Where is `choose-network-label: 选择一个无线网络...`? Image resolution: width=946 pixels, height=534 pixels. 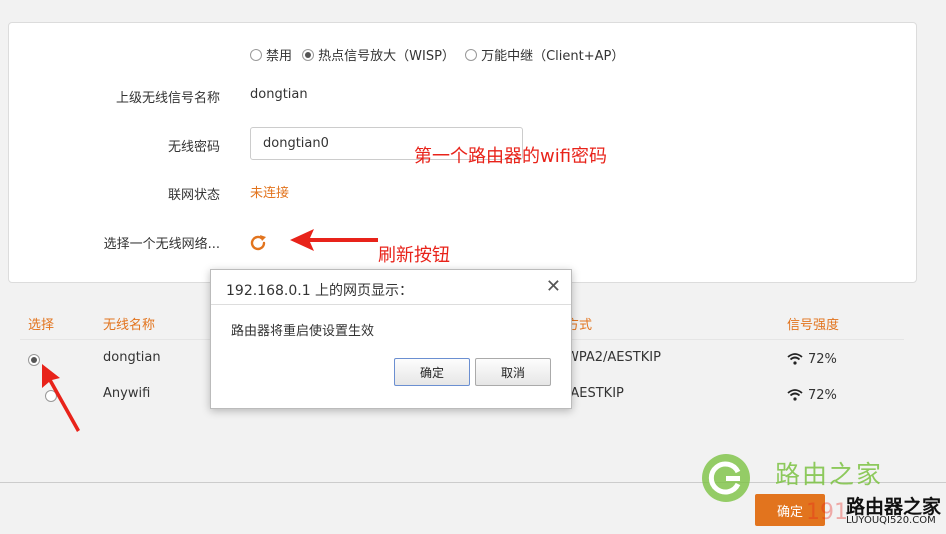 choose-network-label: 选择一个无线网络... is located at coordinates (161, 244).